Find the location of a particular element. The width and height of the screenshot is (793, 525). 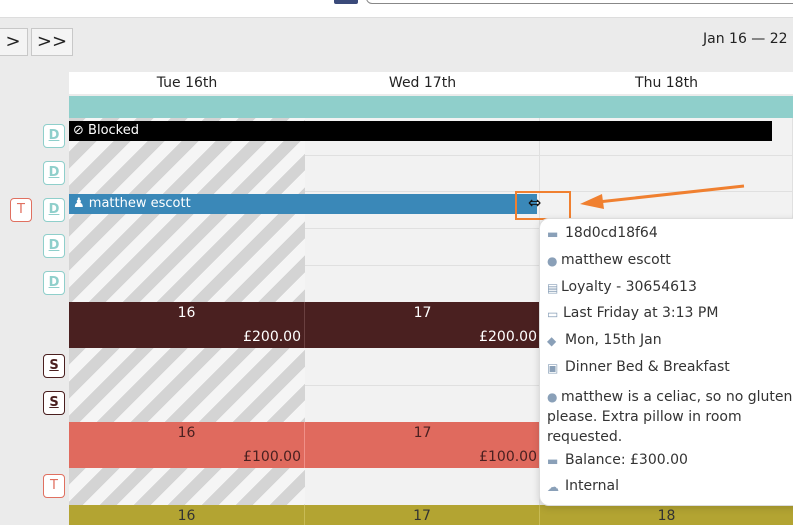

calendar-picker-button is located at coordinates (346, 2).